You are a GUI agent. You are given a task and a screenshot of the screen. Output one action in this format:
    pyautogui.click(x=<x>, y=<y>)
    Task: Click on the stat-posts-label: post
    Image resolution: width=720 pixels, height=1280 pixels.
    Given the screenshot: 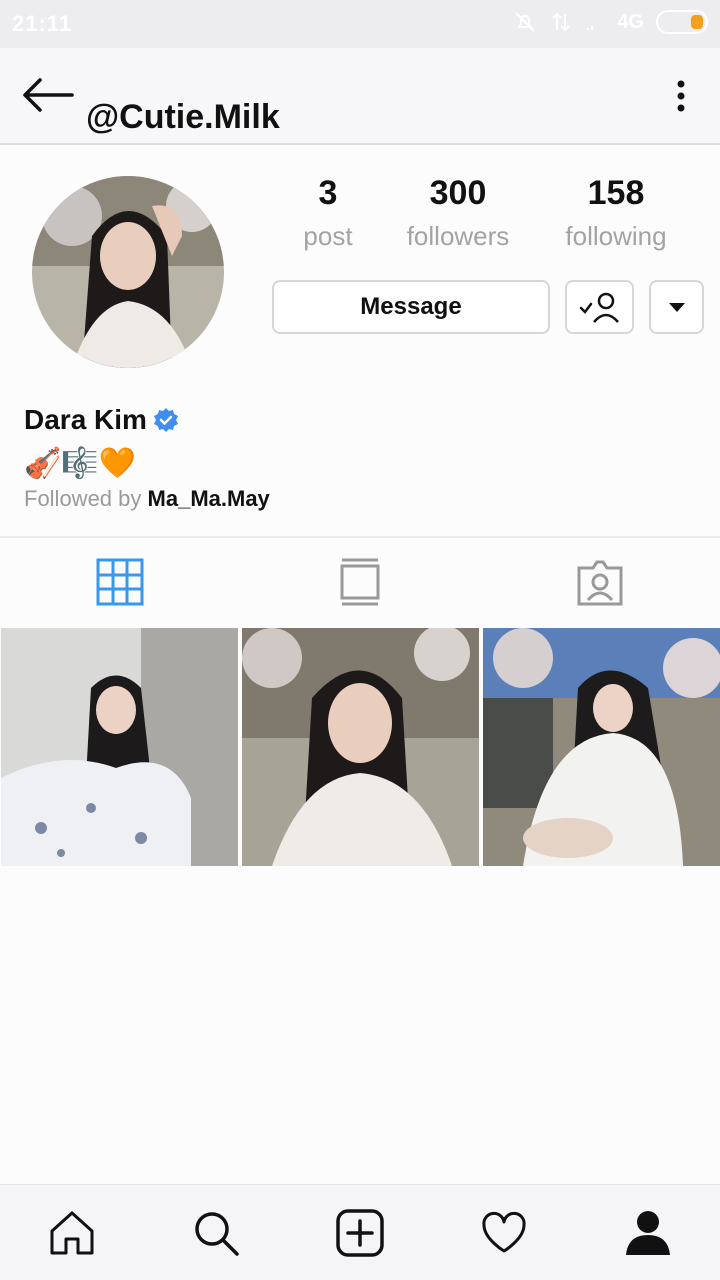 What is the action you would take?
    pyautogui.click(x=328, y=236)
    